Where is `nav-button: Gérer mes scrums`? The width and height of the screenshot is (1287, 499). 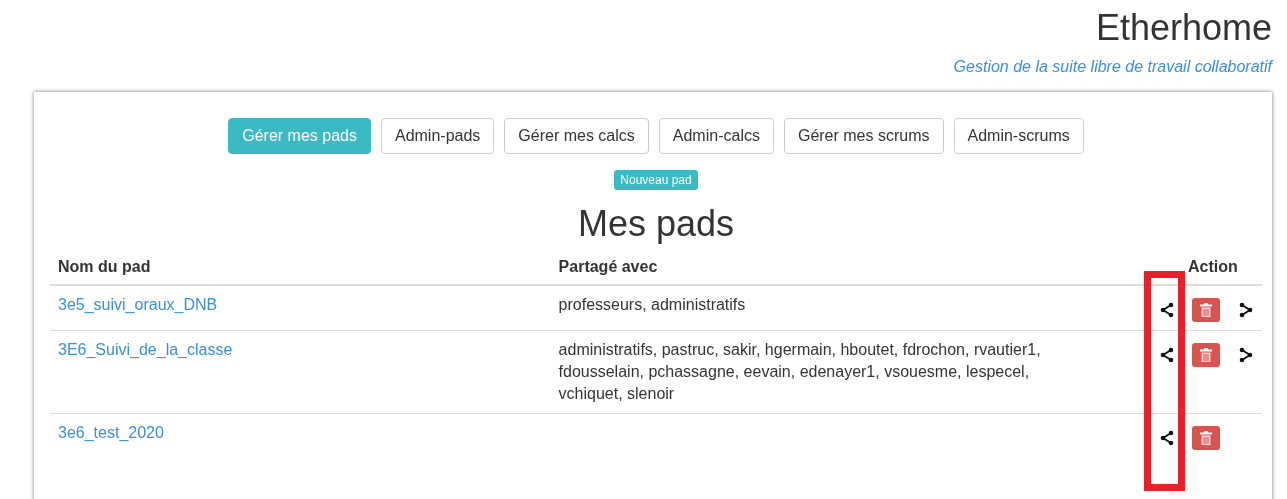 nav-button: Gérer mes scrums is located at coordinates (863, 136).